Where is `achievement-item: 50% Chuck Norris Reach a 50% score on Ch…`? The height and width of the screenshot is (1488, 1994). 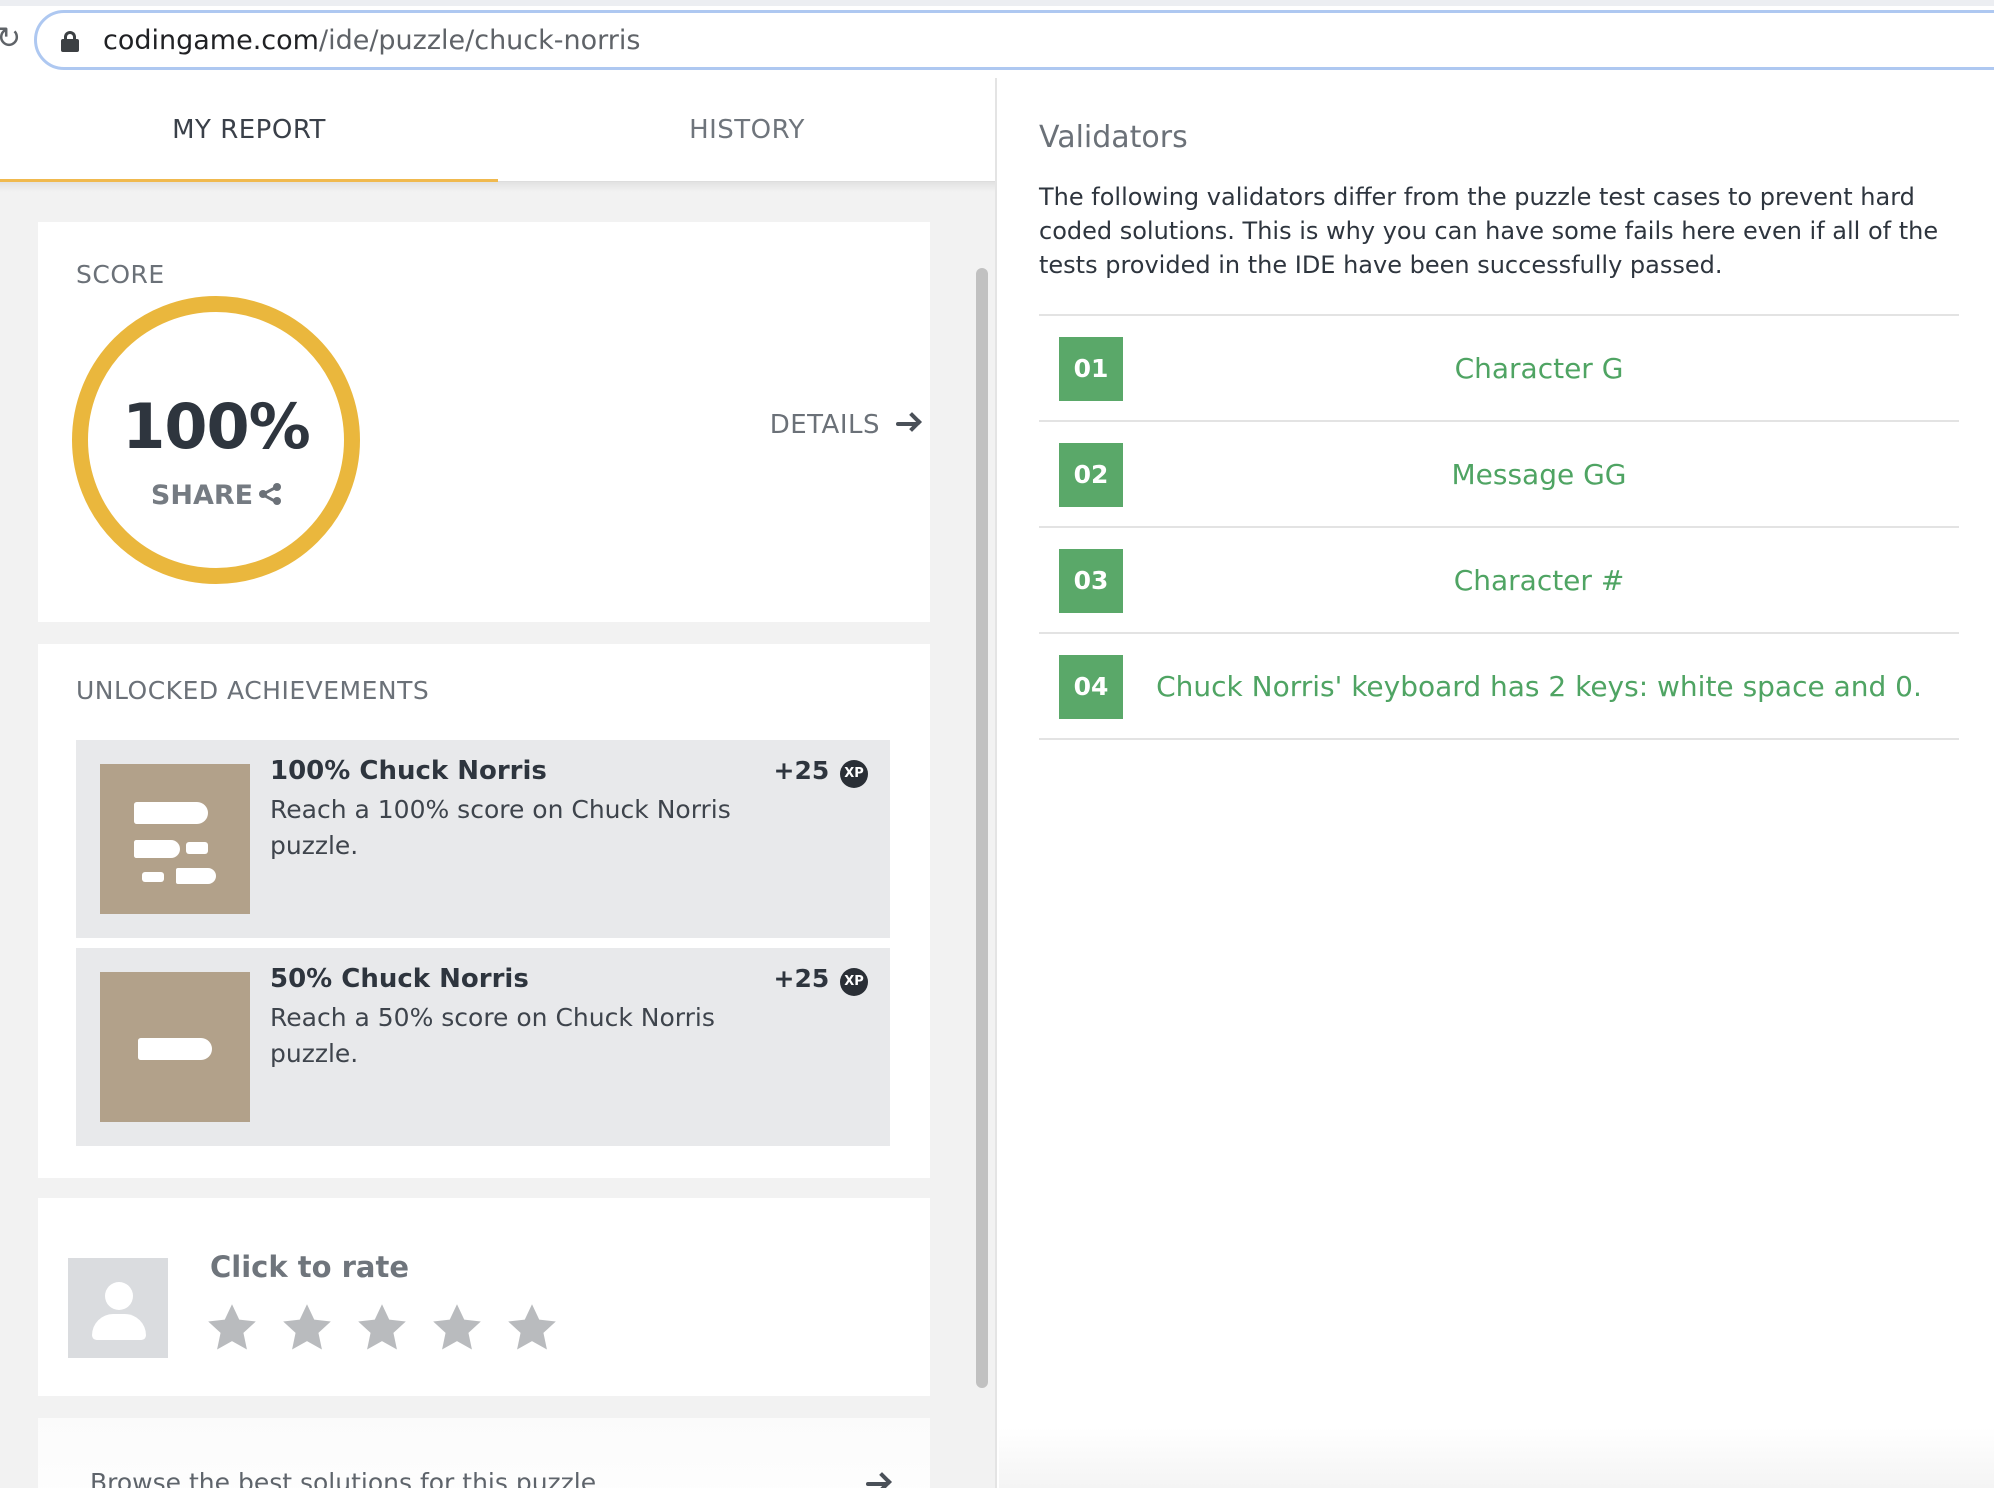 achievement-item: 50% Chuck Norris Reach a 50% score on Ch… is located at coordinates (483, 1047).